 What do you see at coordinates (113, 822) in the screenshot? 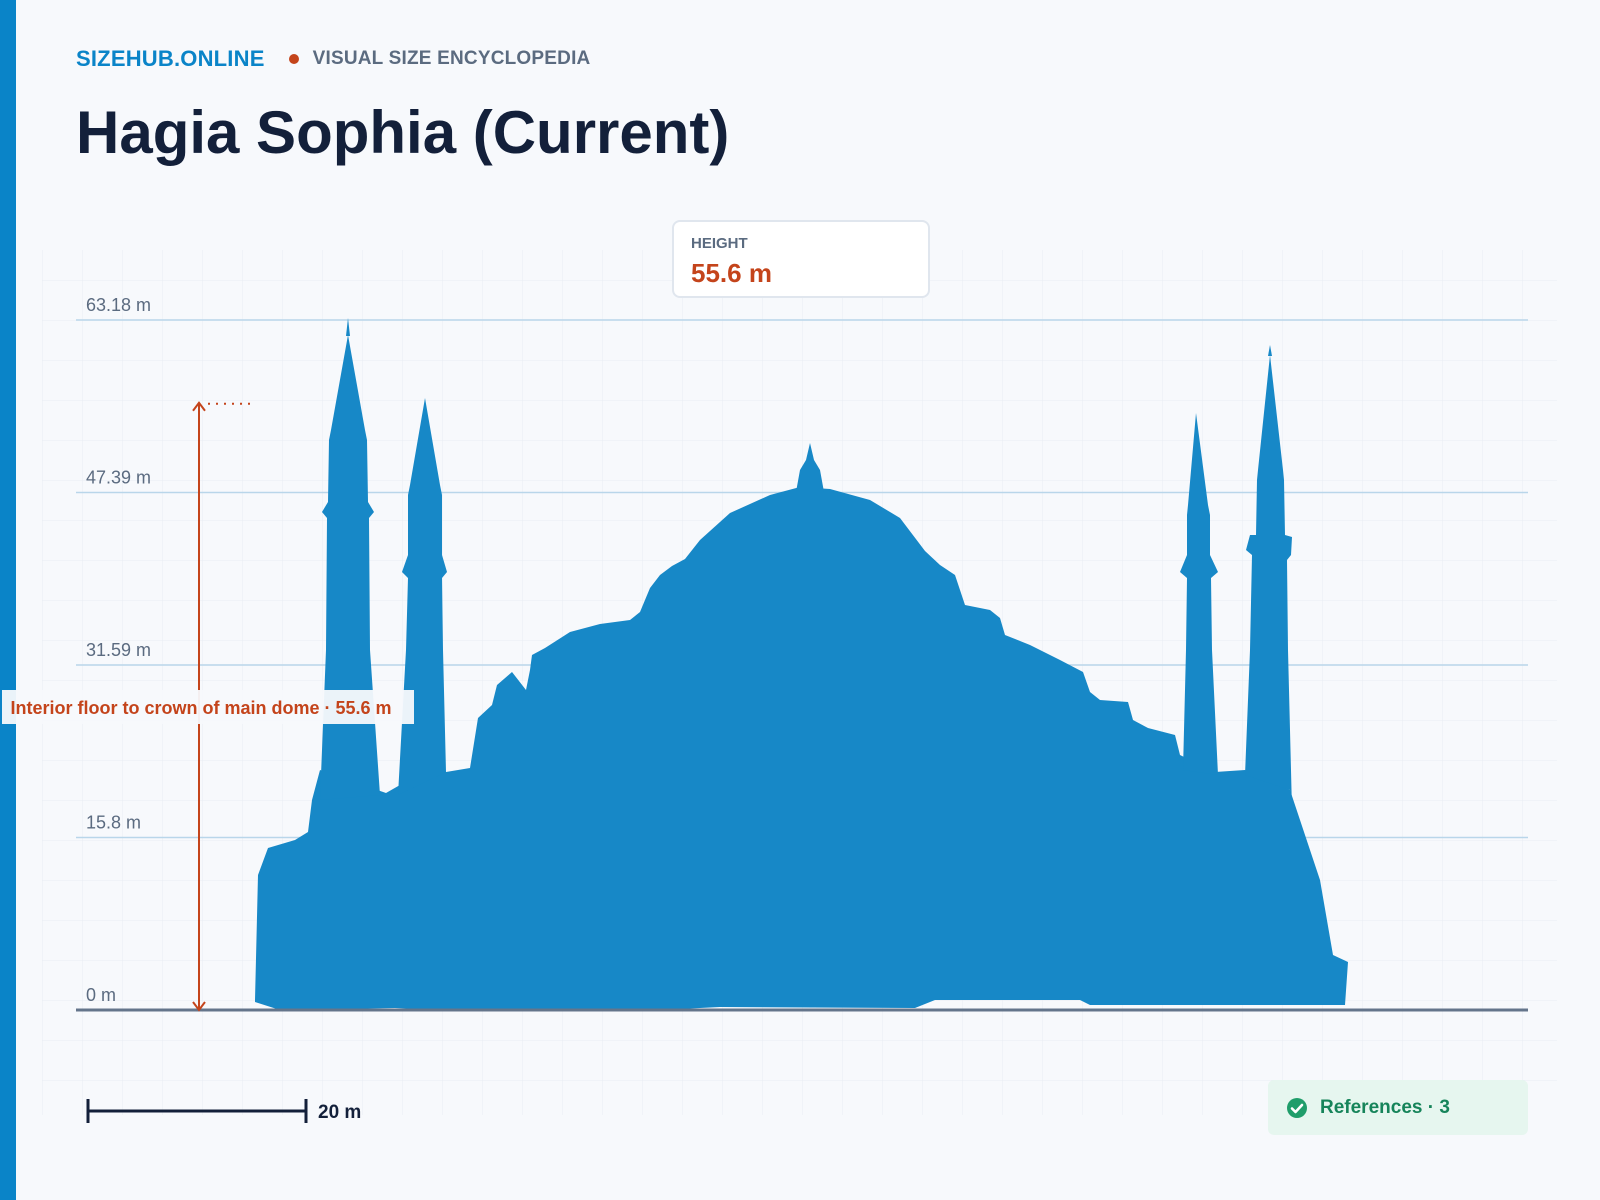
I see `height-tick-label: 15.8 m` at bounding box center [113, 822].